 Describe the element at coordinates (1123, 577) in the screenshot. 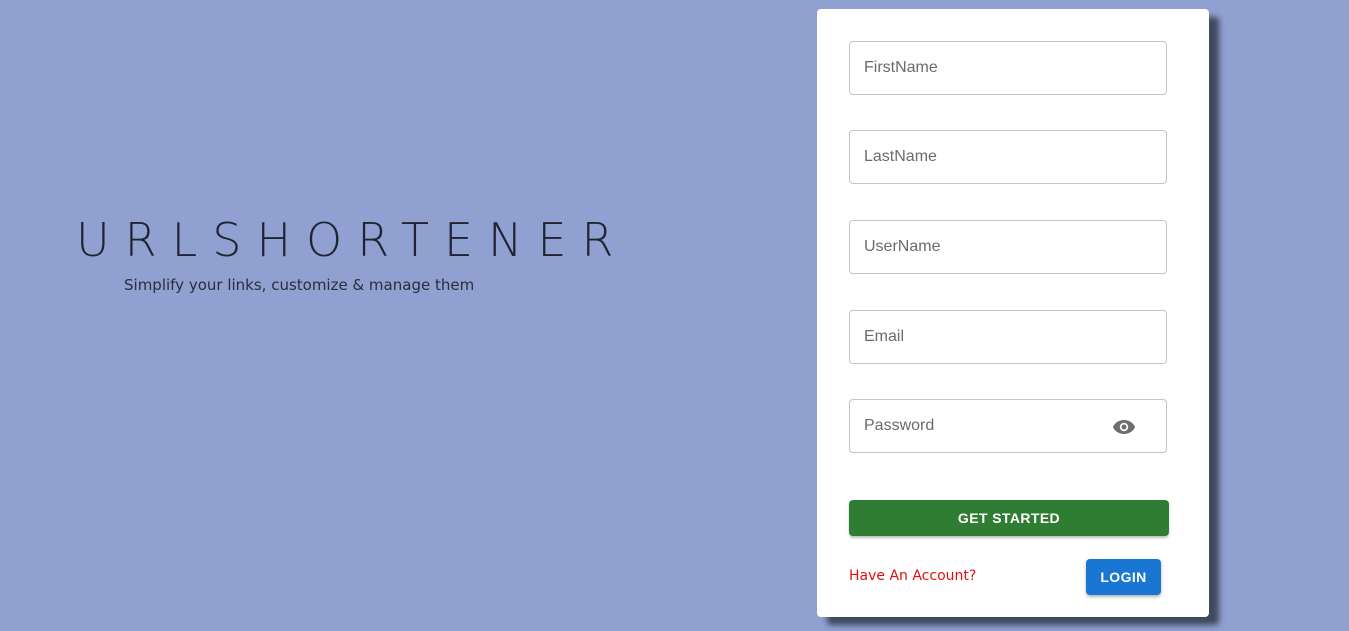

I see `login-button: LOGIN` at that location.